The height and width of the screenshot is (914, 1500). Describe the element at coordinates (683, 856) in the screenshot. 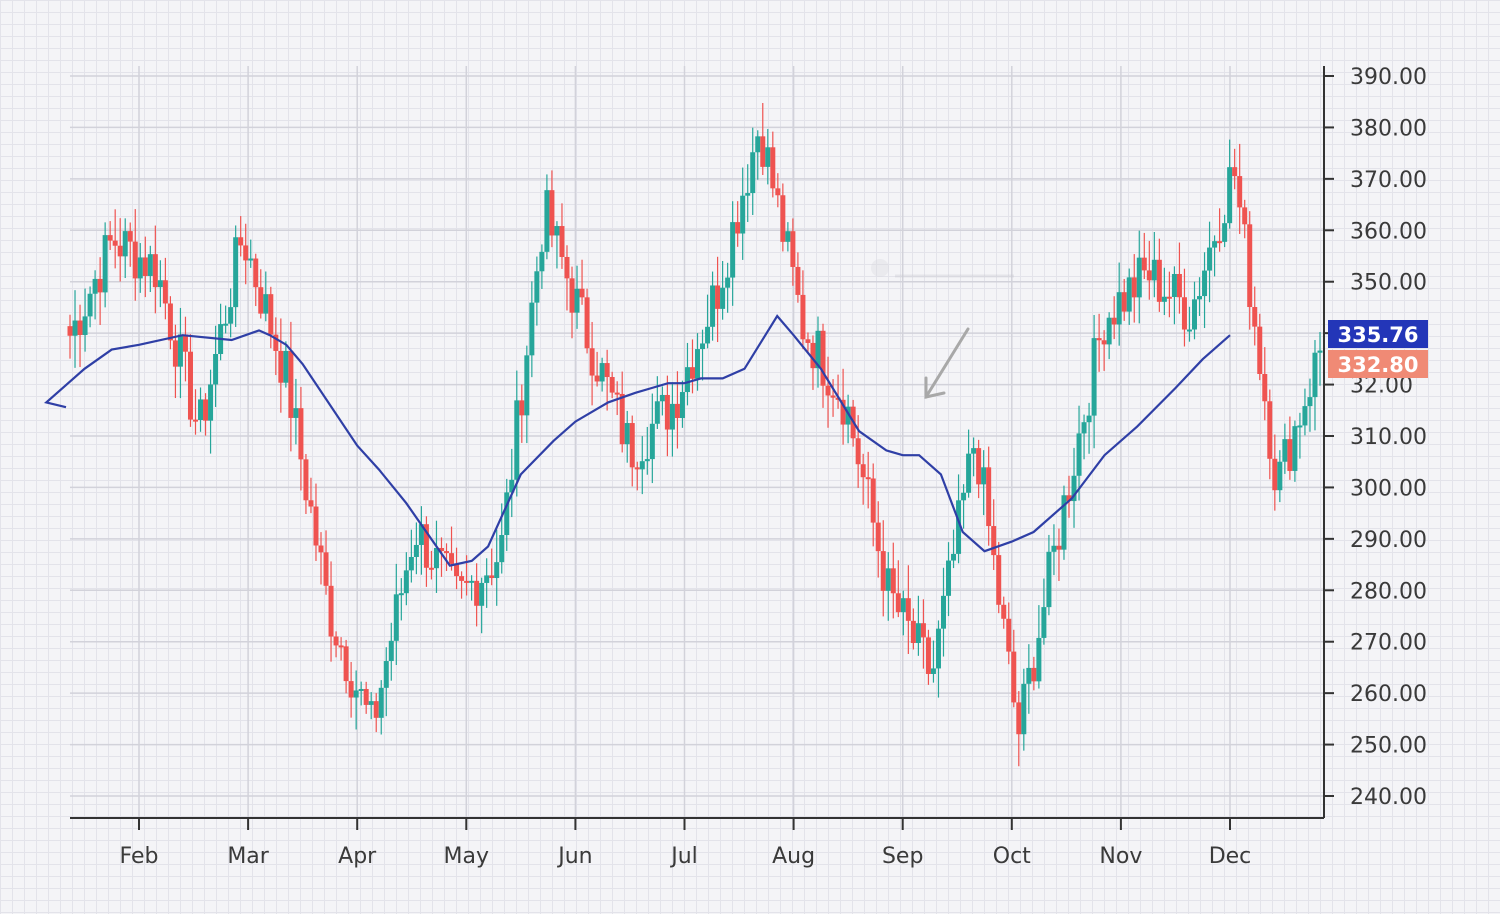

I see `x-tick-label: Jul` at that location.